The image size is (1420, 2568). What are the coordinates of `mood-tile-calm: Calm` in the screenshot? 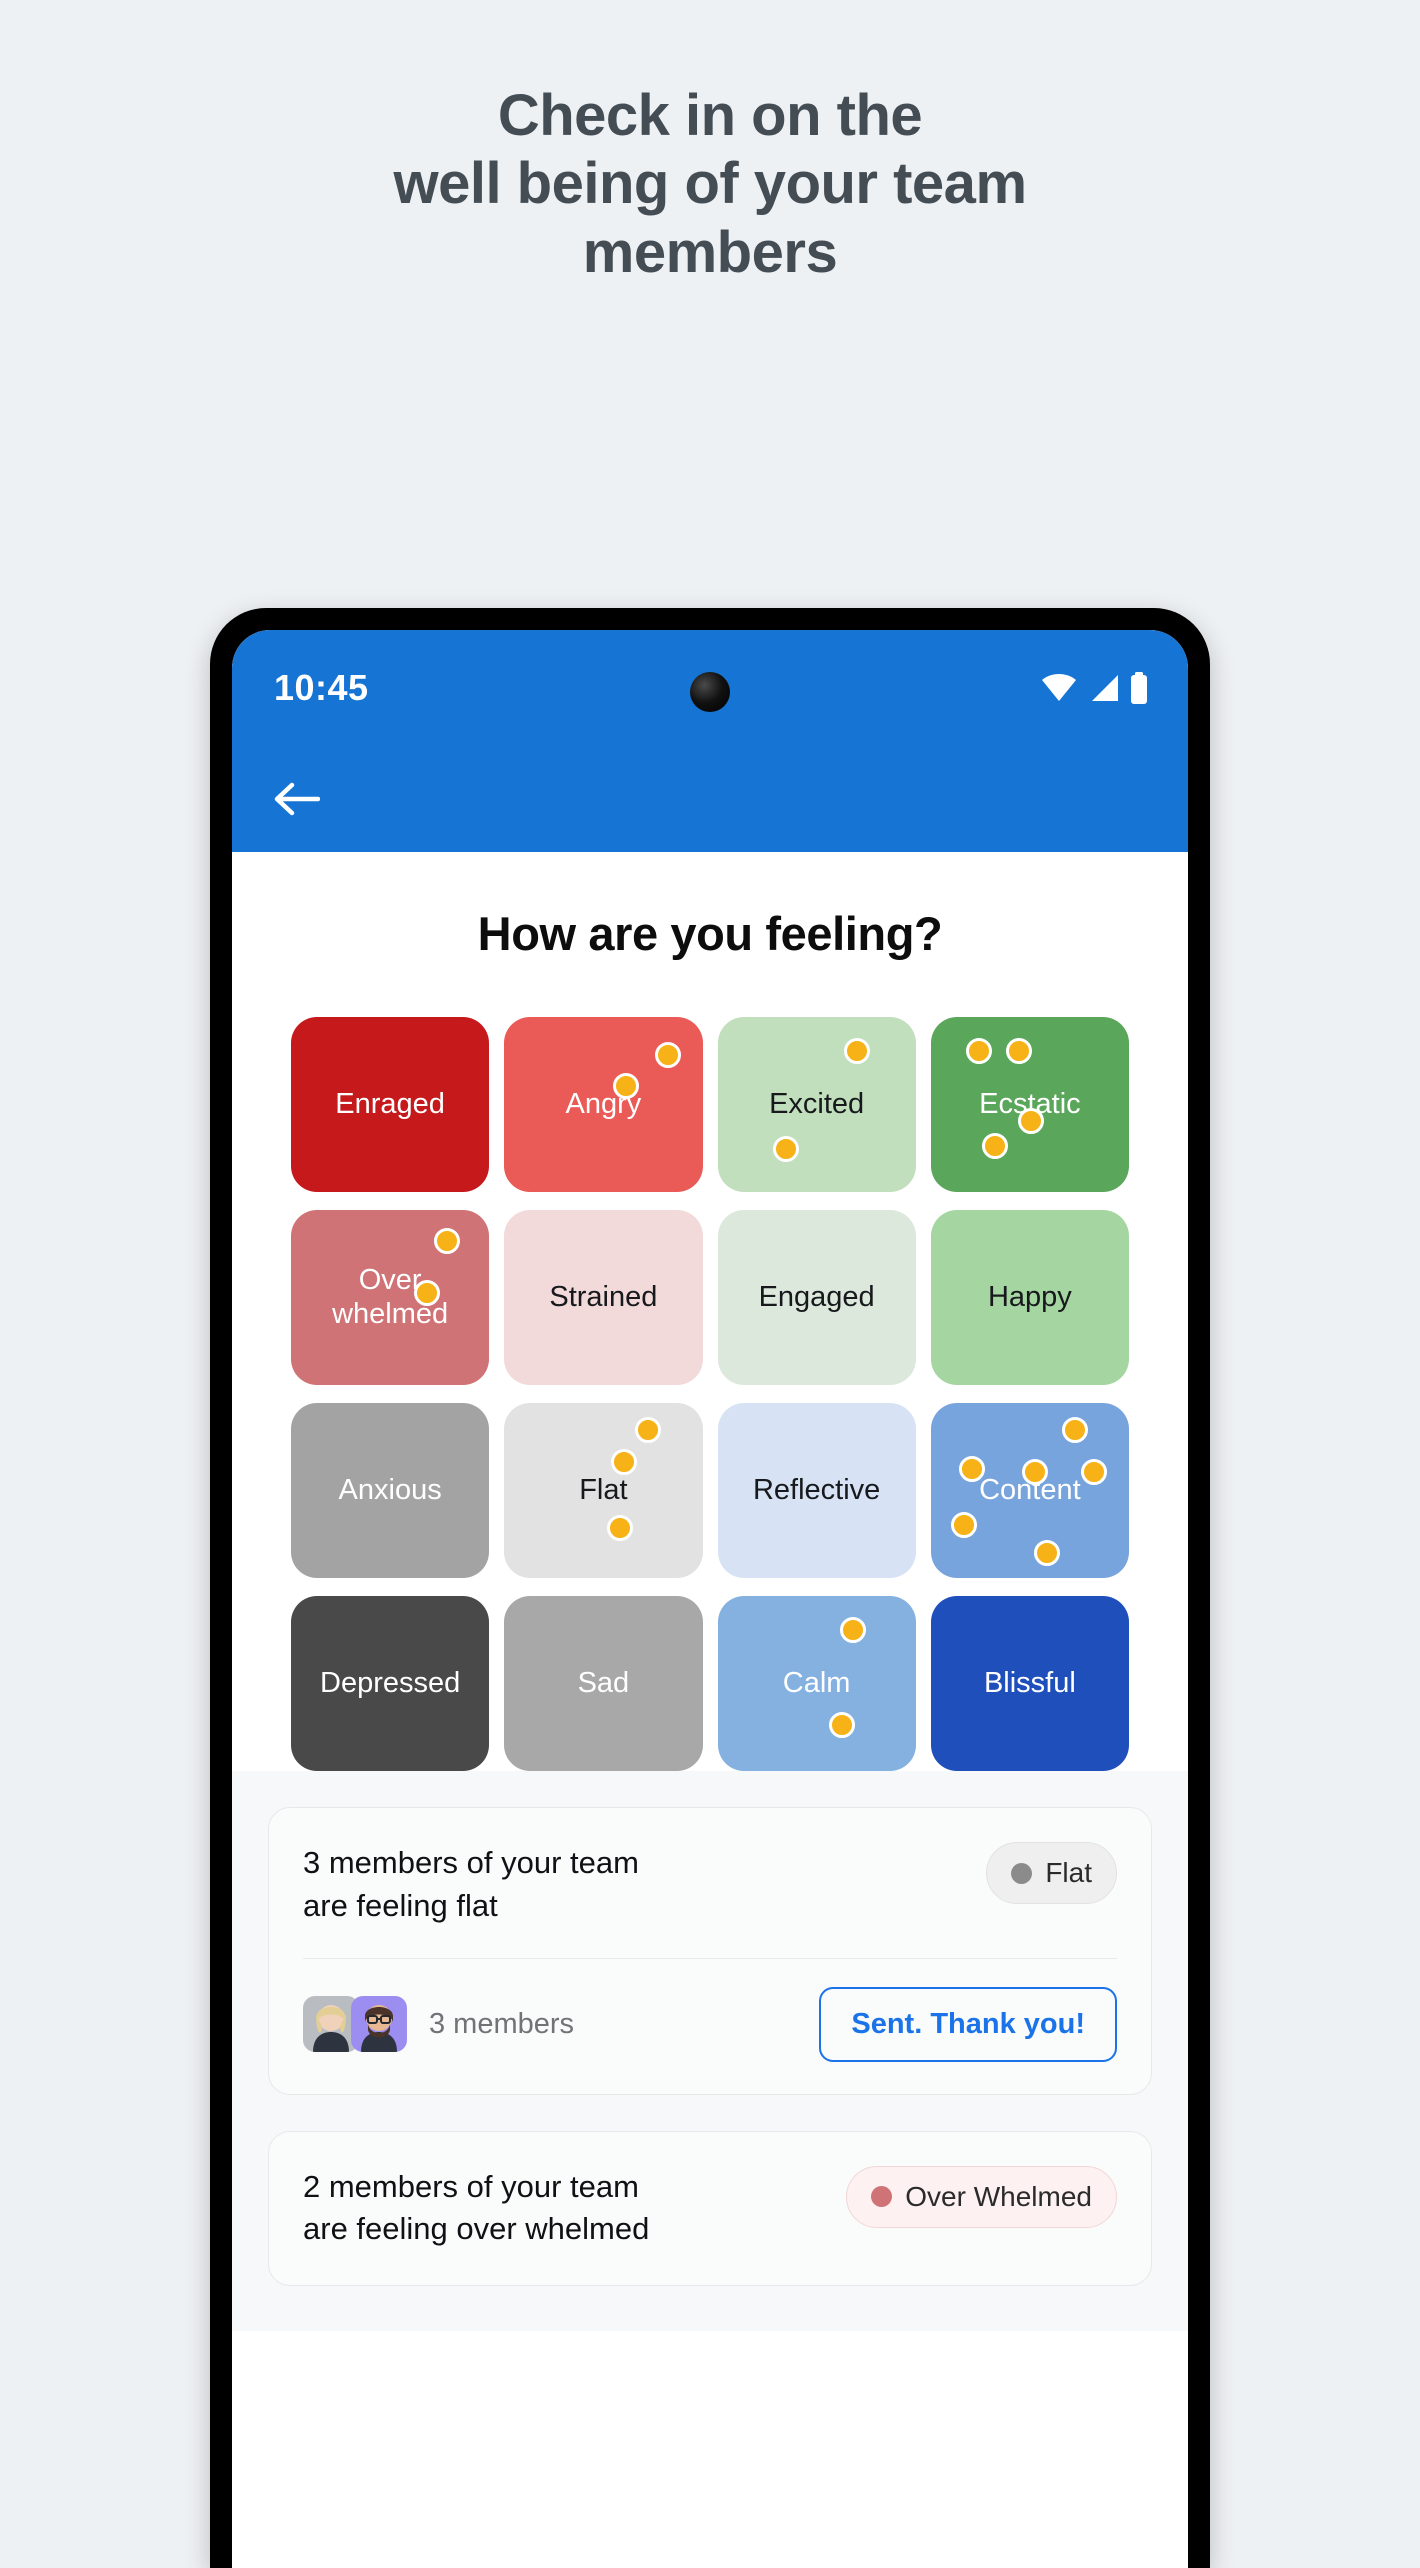 It's located at (816, 1683).